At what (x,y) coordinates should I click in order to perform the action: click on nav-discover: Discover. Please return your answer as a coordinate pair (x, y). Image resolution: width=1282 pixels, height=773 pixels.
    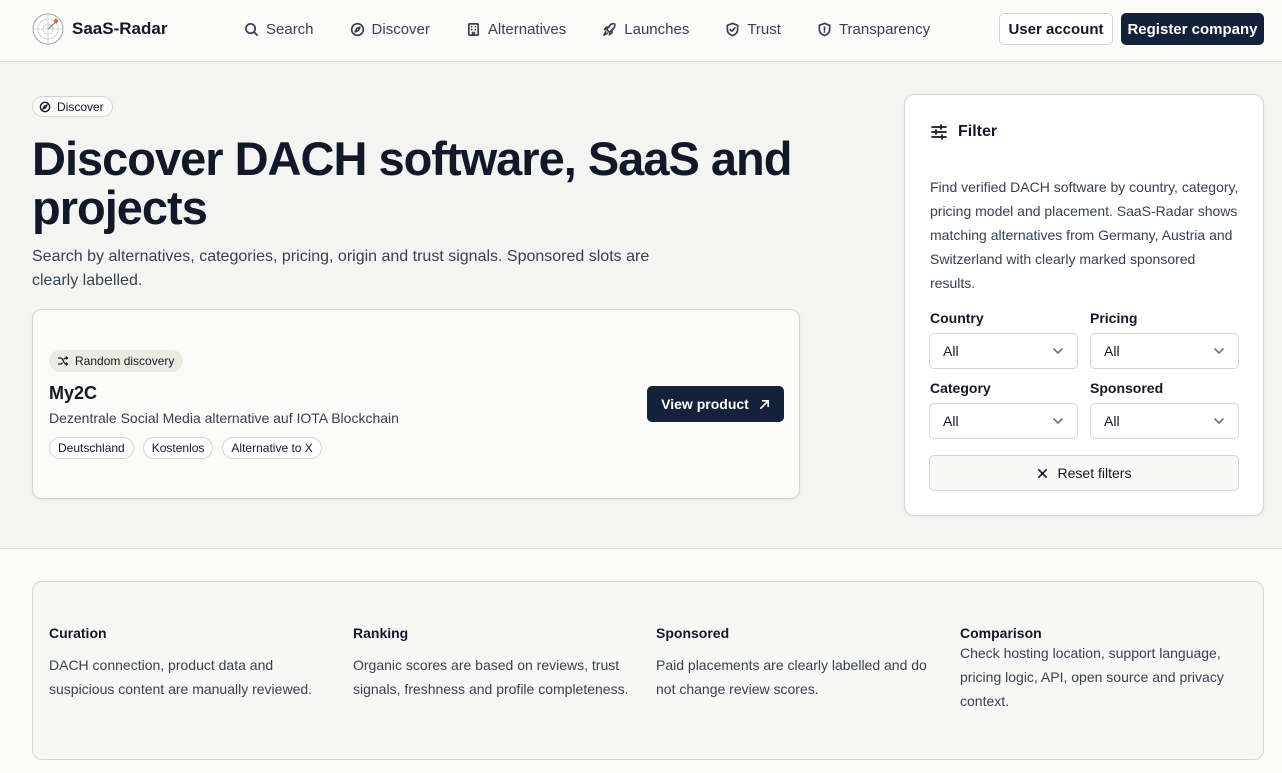
    Looking at the image, I should click on (390, 29).